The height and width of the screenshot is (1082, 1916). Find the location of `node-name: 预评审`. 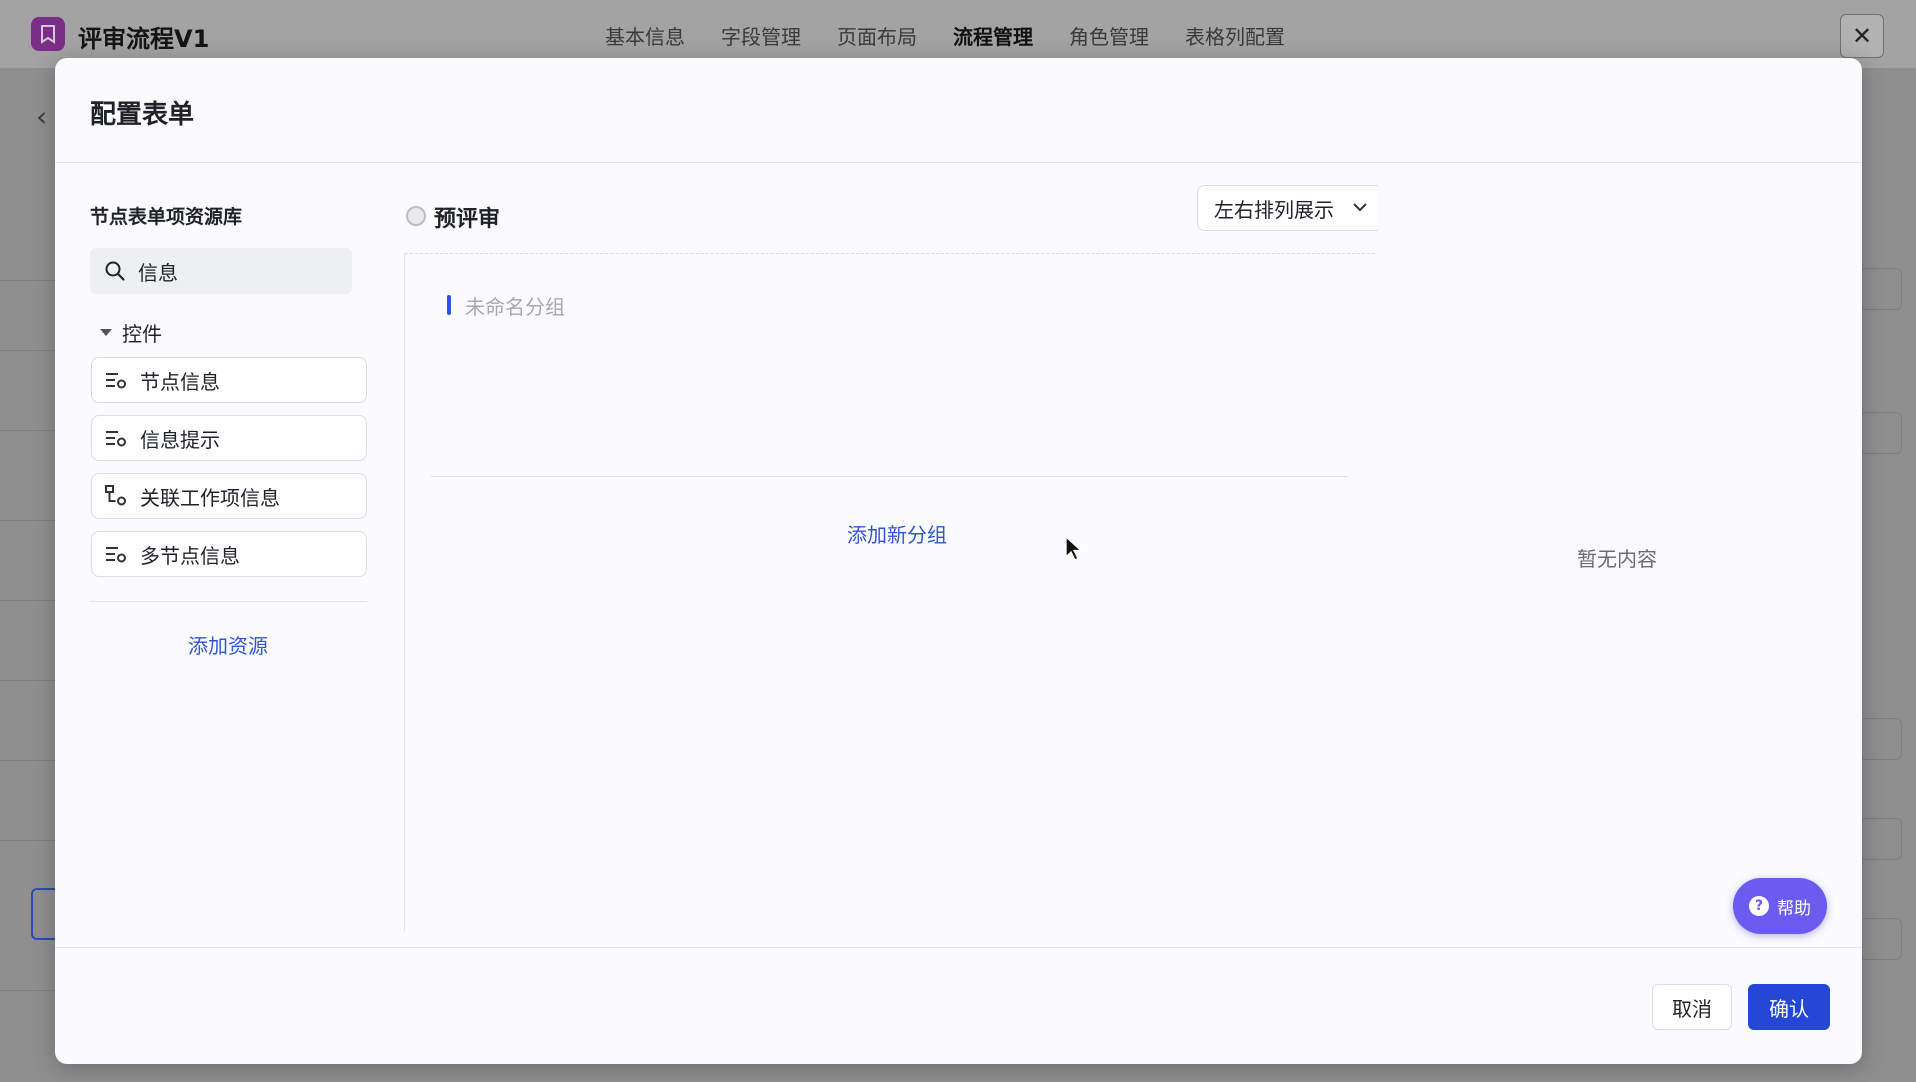

node-name: 预评审 is located at coordinates (467, 219).